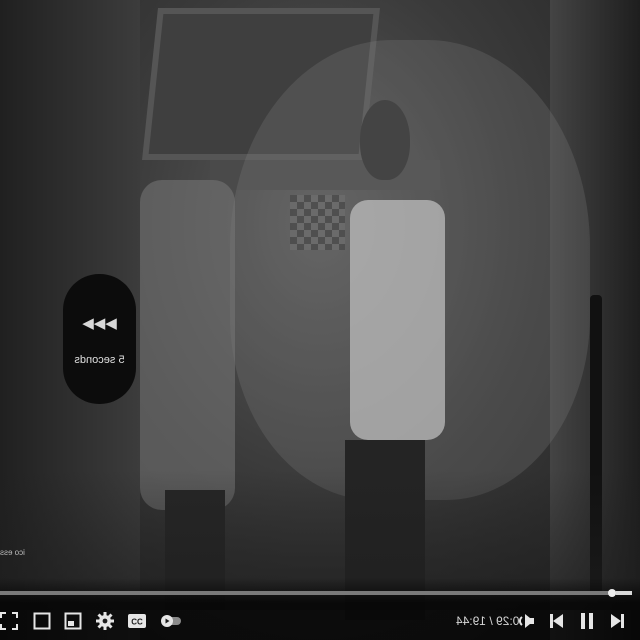 This screenshot has height=640, width=640. Describe the element at coordinates (385, 140) in the screenshot. I see `scene-person-right-head` at that location.